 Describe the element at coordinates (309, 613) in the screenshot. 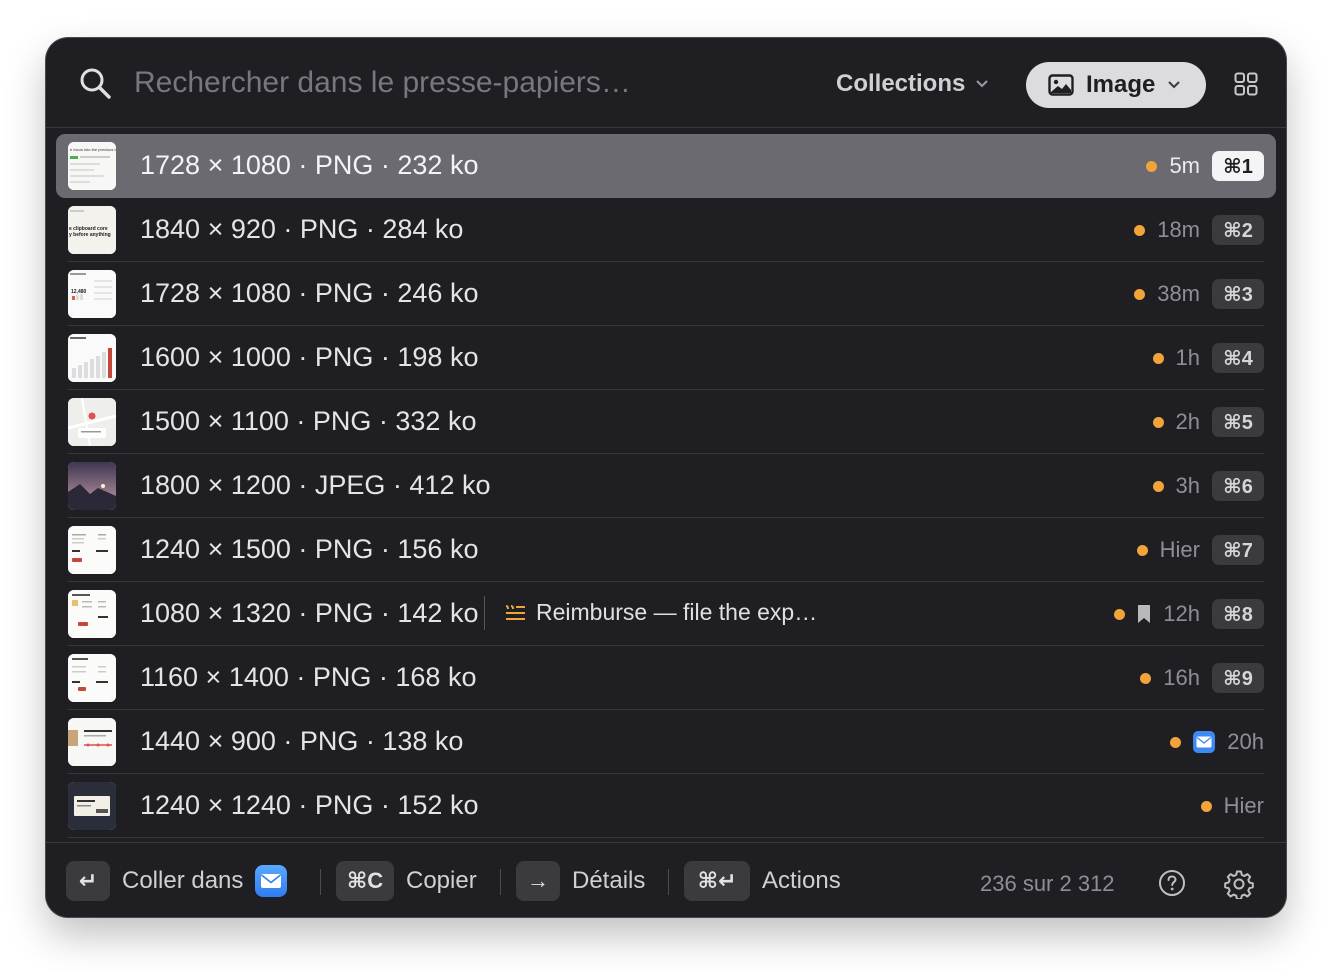

I see `item-title: 1080 × 1320 · PNG · 142 ko` at that location.